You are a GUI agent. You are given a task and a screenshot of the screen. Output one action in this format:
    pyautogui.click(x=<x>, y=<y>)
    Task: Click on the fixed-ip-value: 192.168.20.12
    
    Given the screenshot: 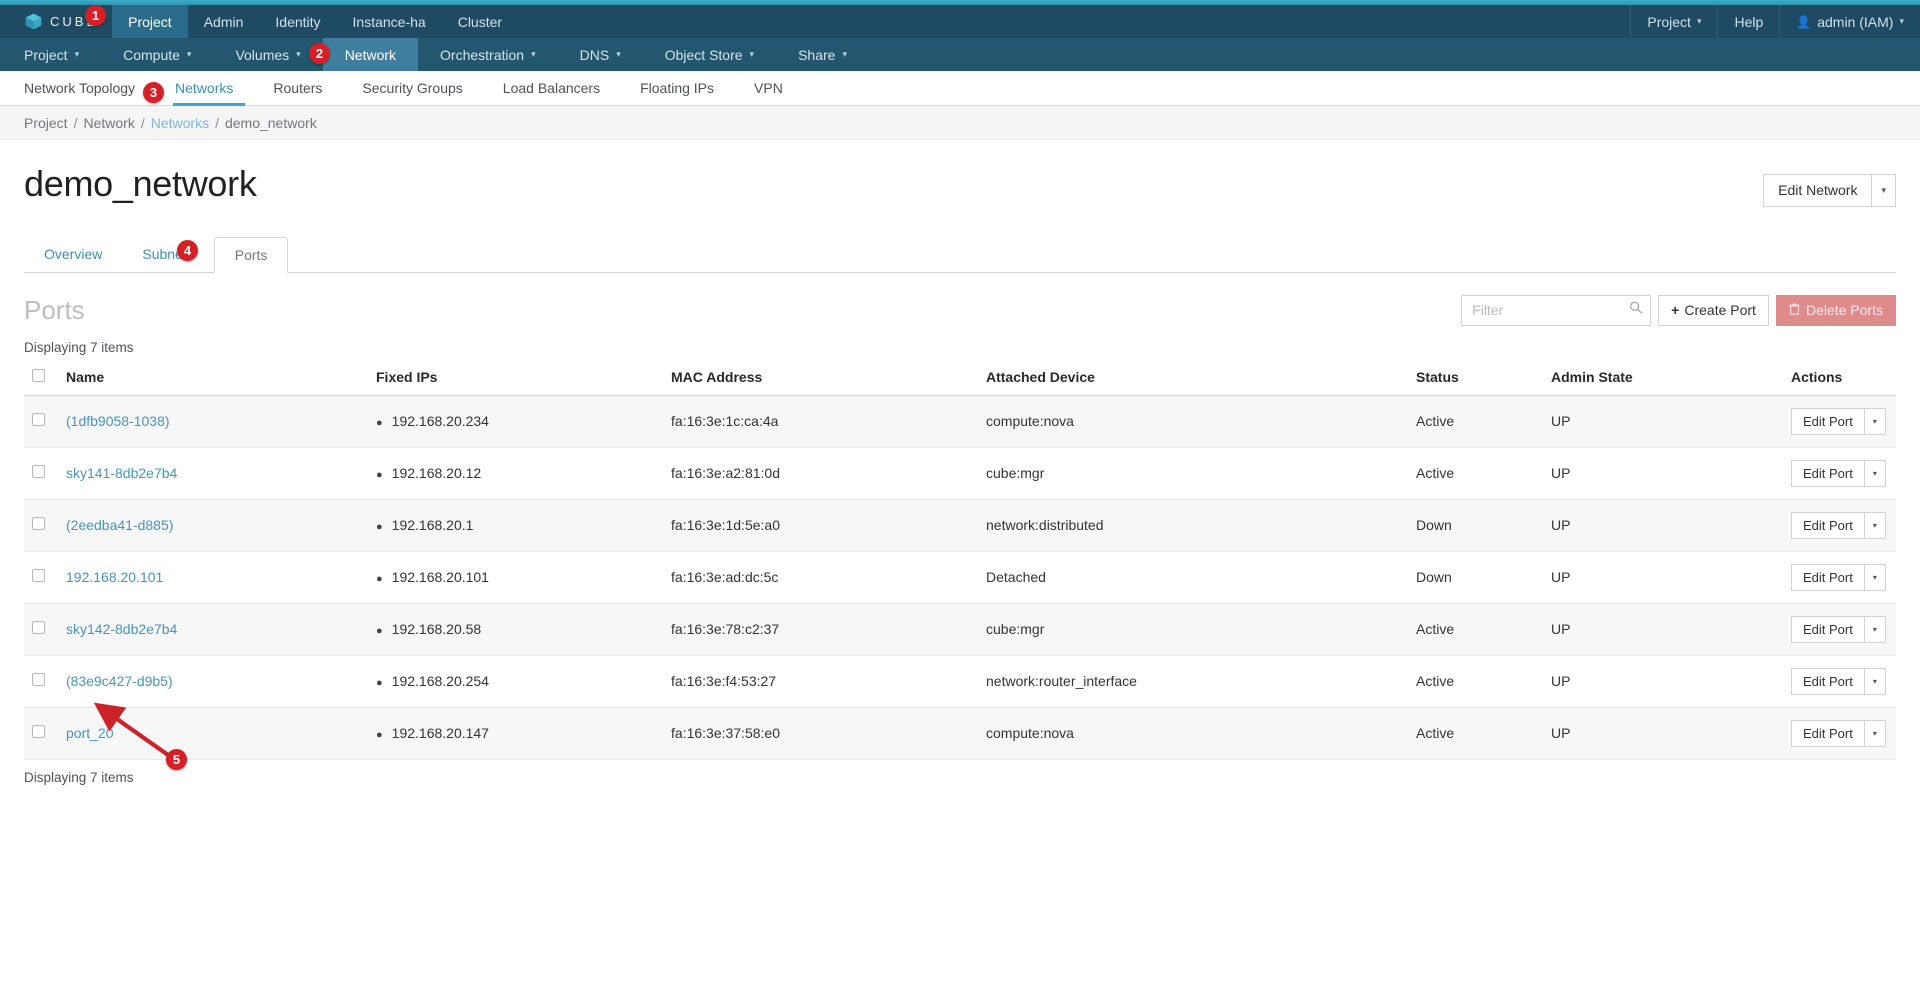 What is the action you would take?
    pyautogui.click(x=436, y=473)
    